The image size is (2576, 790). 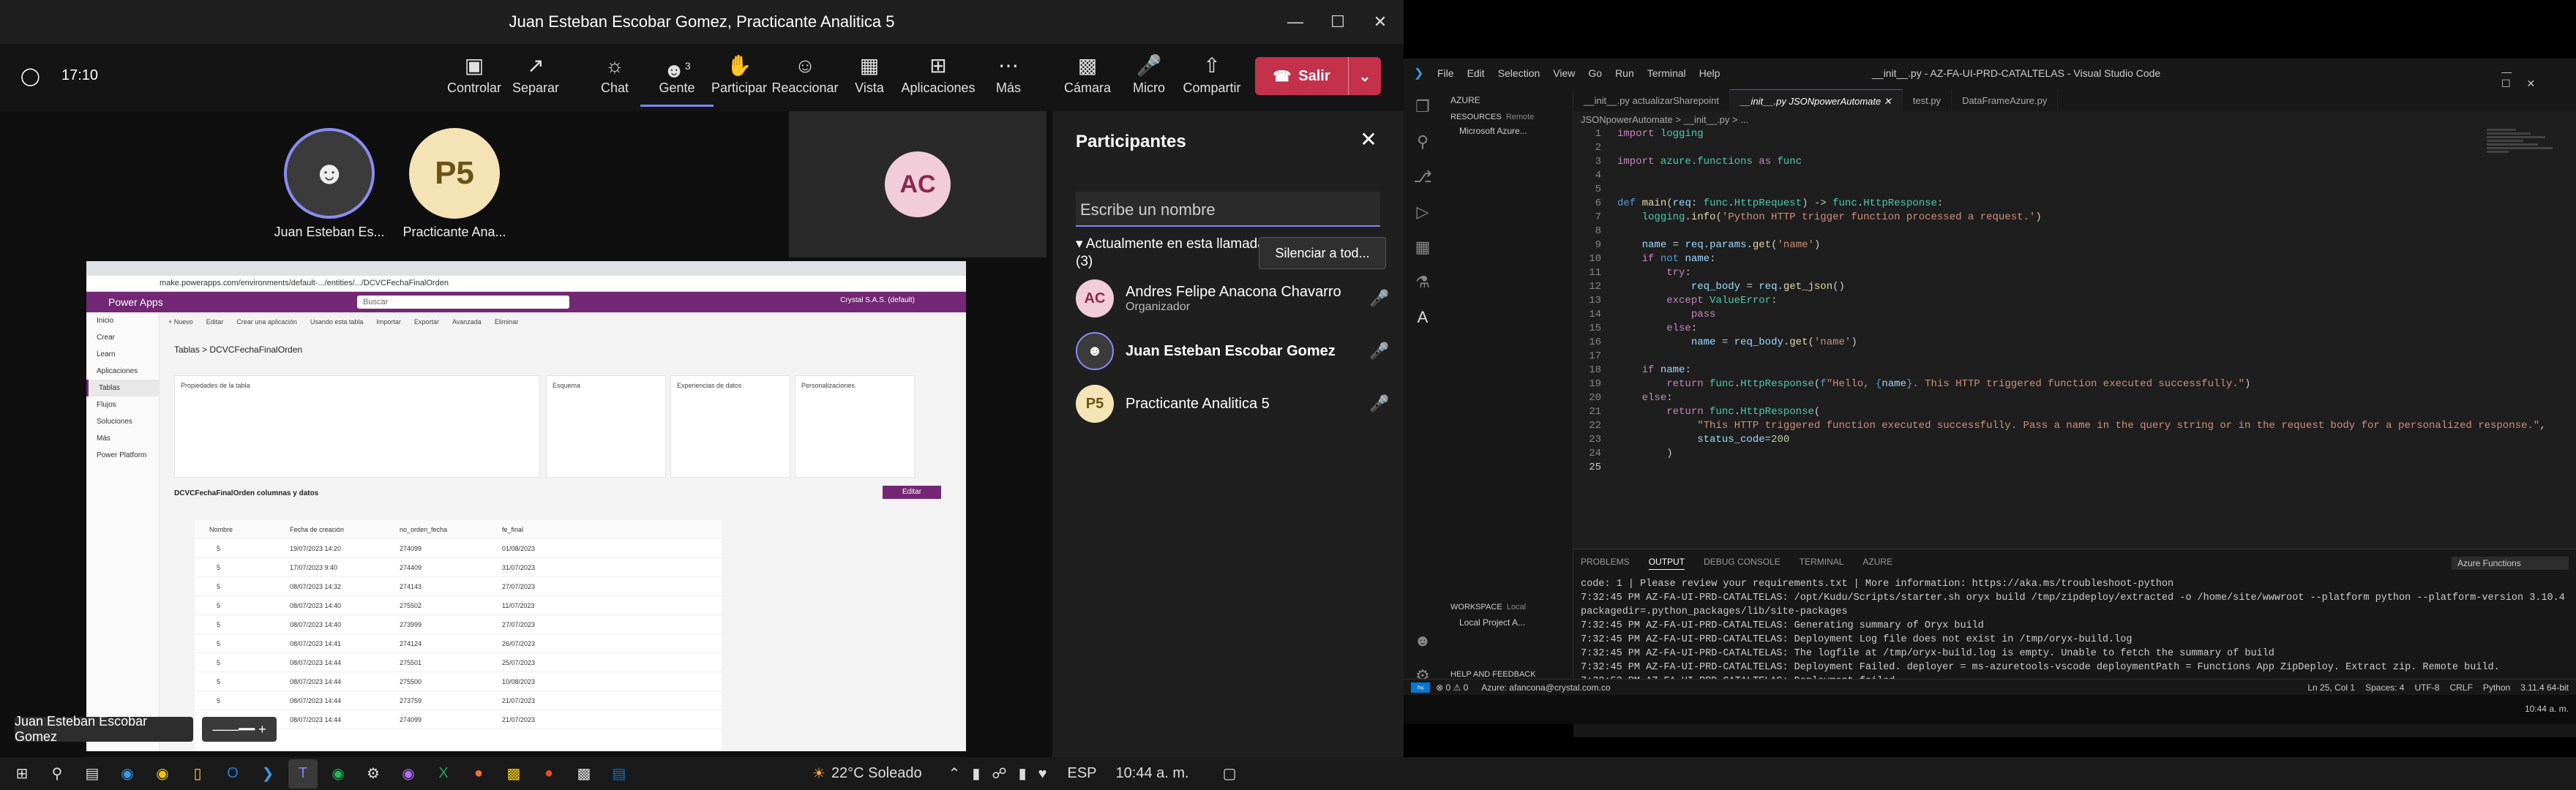 I want to click on task-view-icon: ▤, so click(x=92, y=774).